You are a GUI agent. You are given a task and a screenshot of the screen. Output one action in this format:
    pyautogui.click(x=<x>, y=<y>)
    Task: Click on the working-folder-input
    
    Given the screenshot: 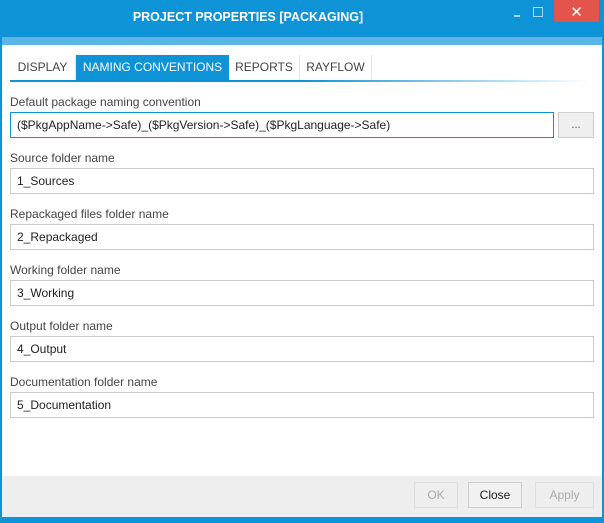 What is the action you would take?
    pyautogui.click(x=302, y=293)
    